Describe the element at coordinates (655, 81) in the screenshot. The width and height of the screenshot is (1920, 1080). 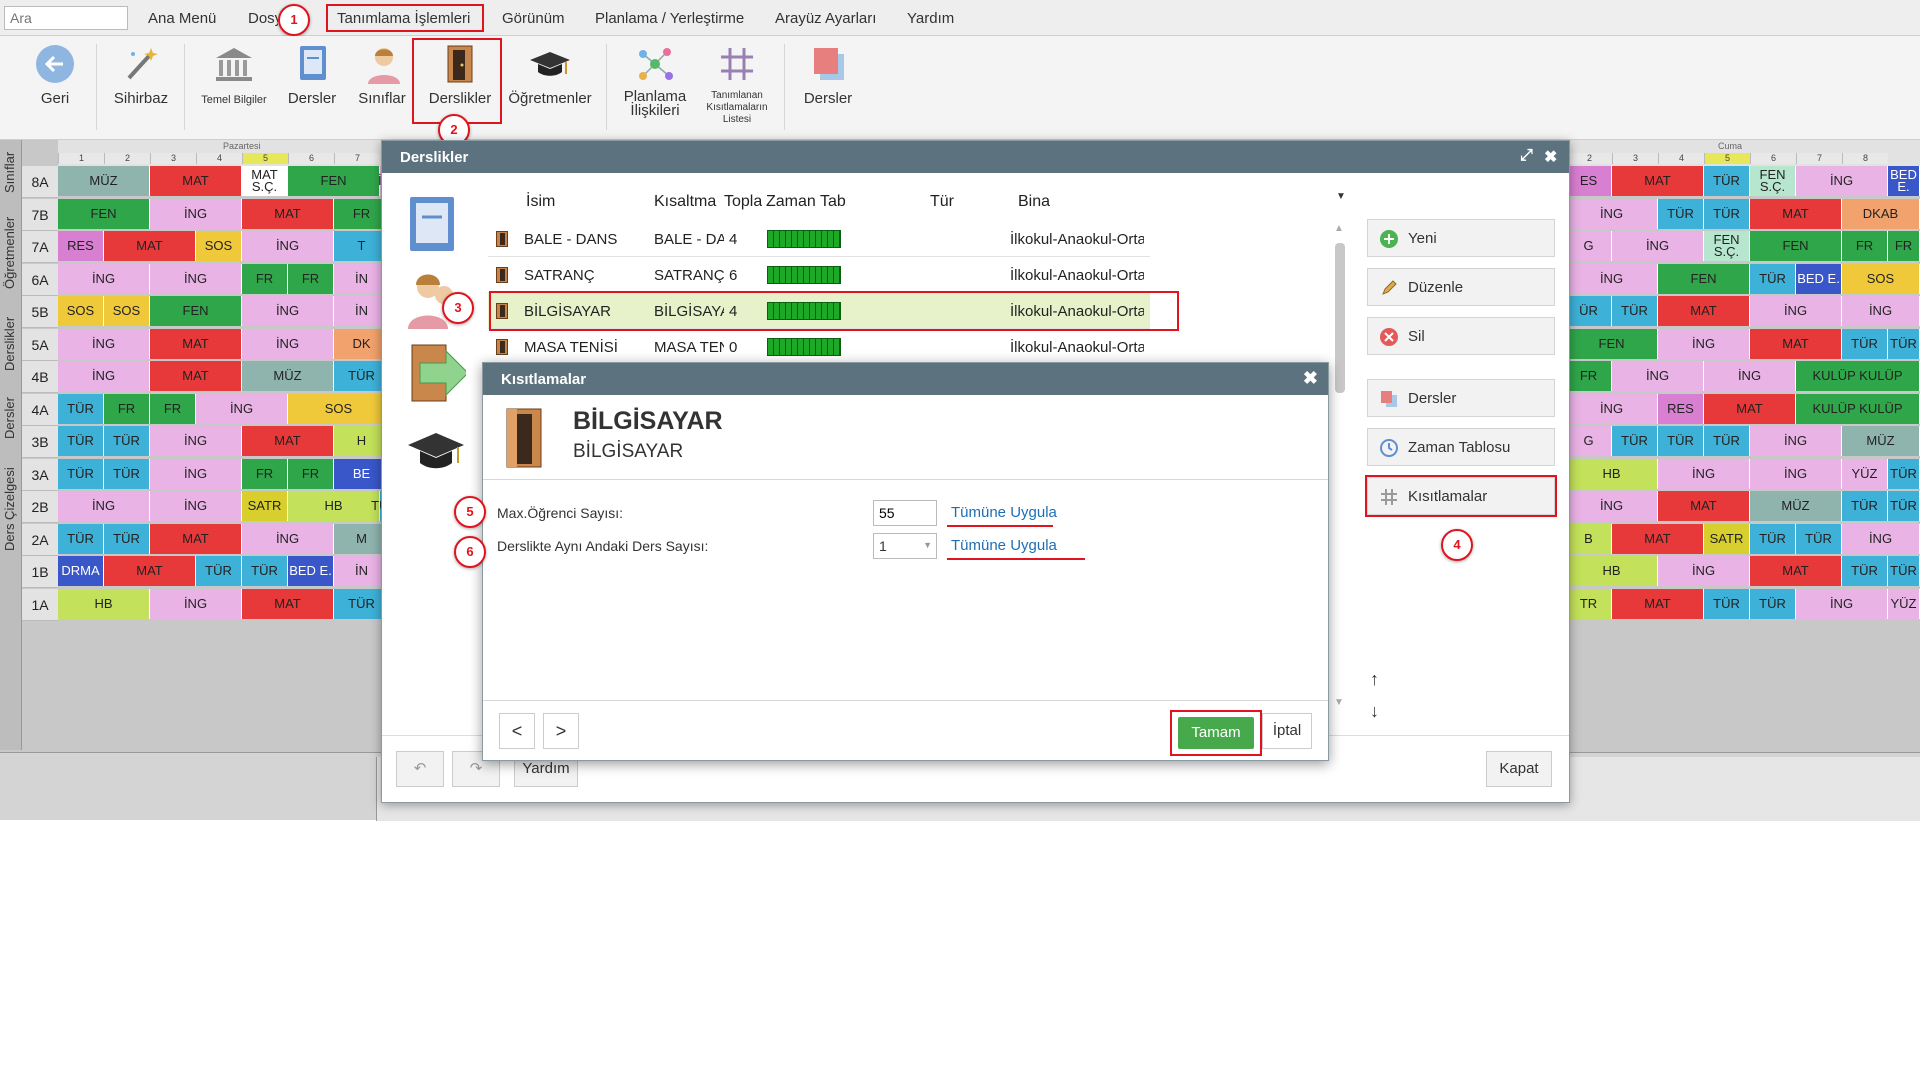
I see `planning-relations-button: Planlama İlişkileri` at that location.